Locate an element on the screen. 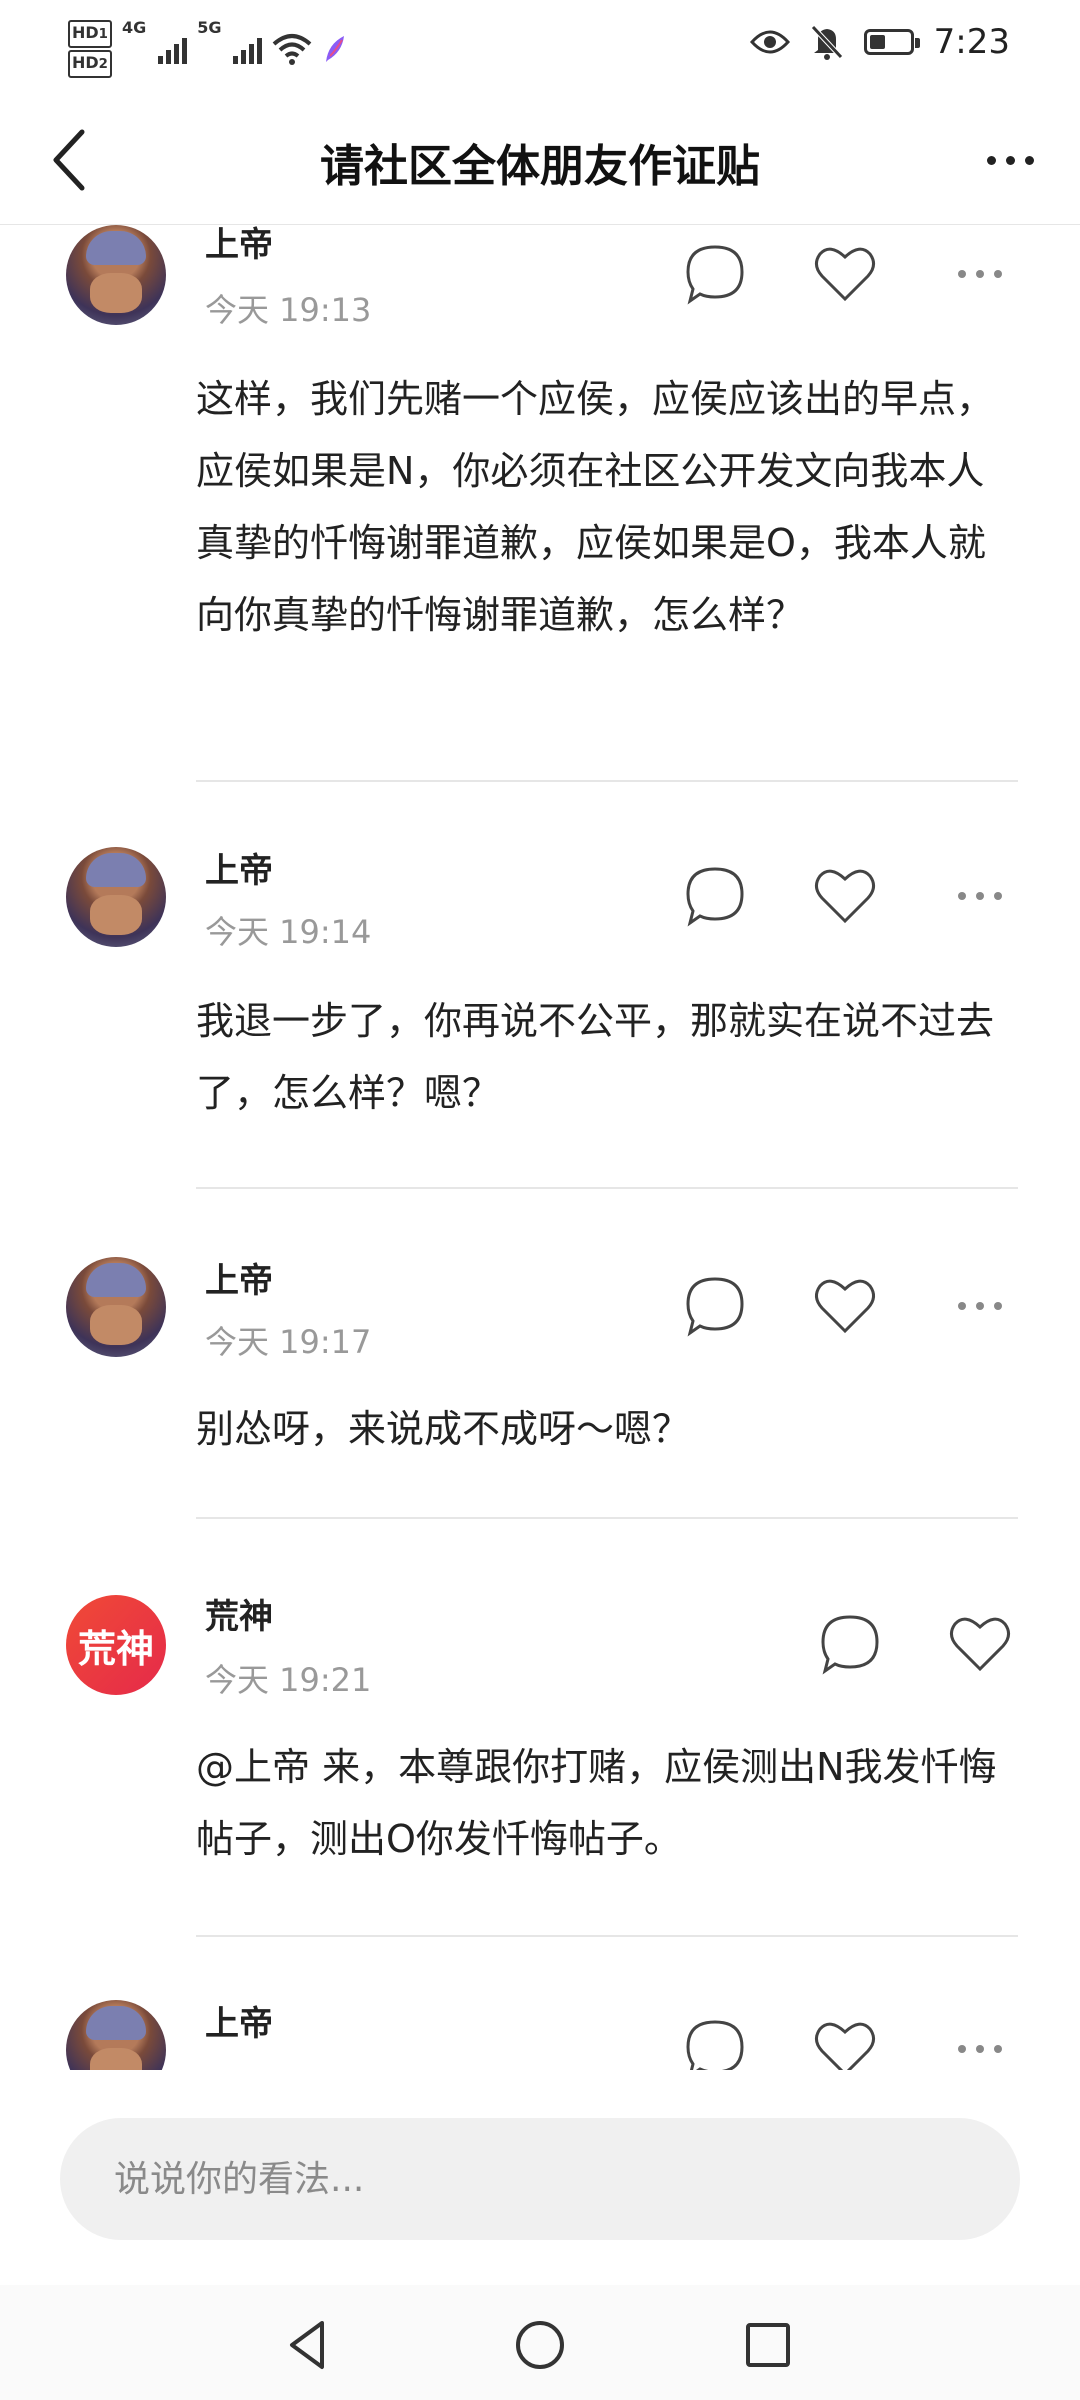  eye-icon is located at coordinates (769, 42).